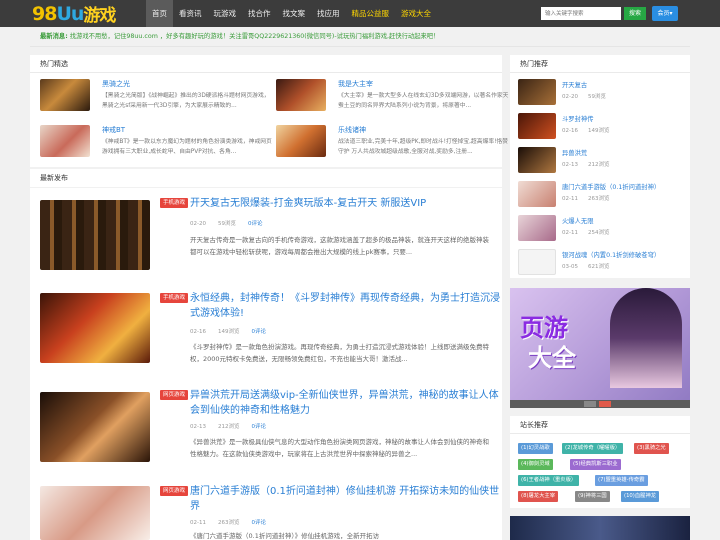 This screenshot has height=540, width=720. What do you see at coordinates (328, 13) in the screenshot?
I see `nav-item-apps: 找应用` at bounding box center [328, 13].